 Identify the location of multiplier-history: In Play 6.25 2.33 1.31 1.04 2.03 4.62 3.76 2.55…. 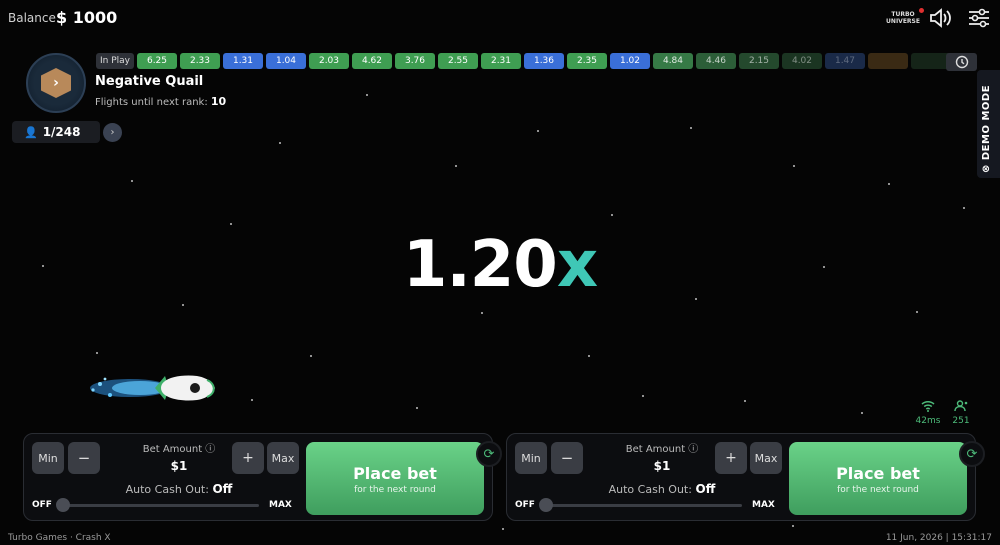
(523, 61).